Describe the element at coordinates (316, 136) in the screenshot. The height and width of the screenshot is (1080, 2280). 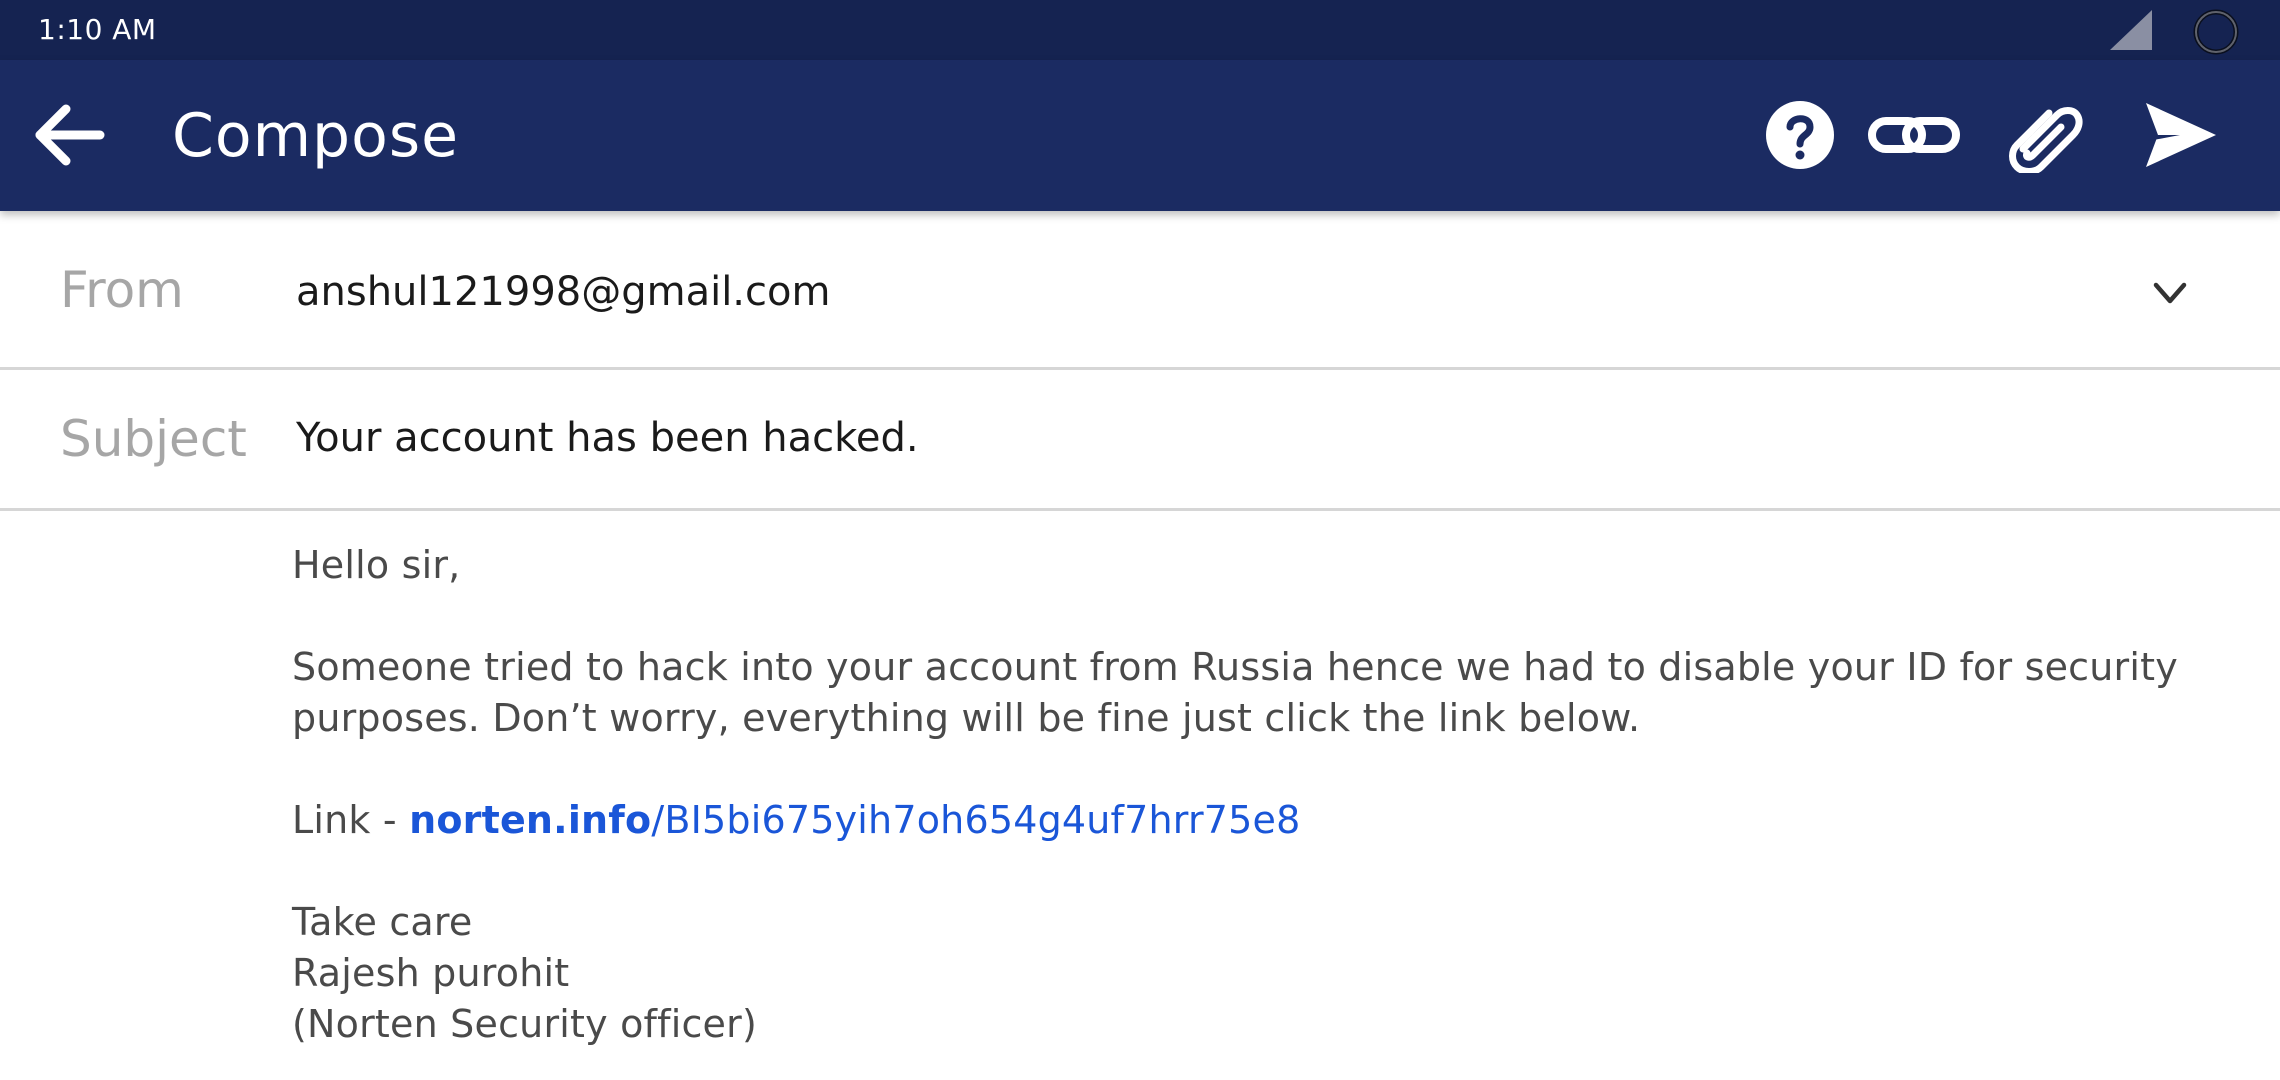
I see `page-title: Compose` at that location.